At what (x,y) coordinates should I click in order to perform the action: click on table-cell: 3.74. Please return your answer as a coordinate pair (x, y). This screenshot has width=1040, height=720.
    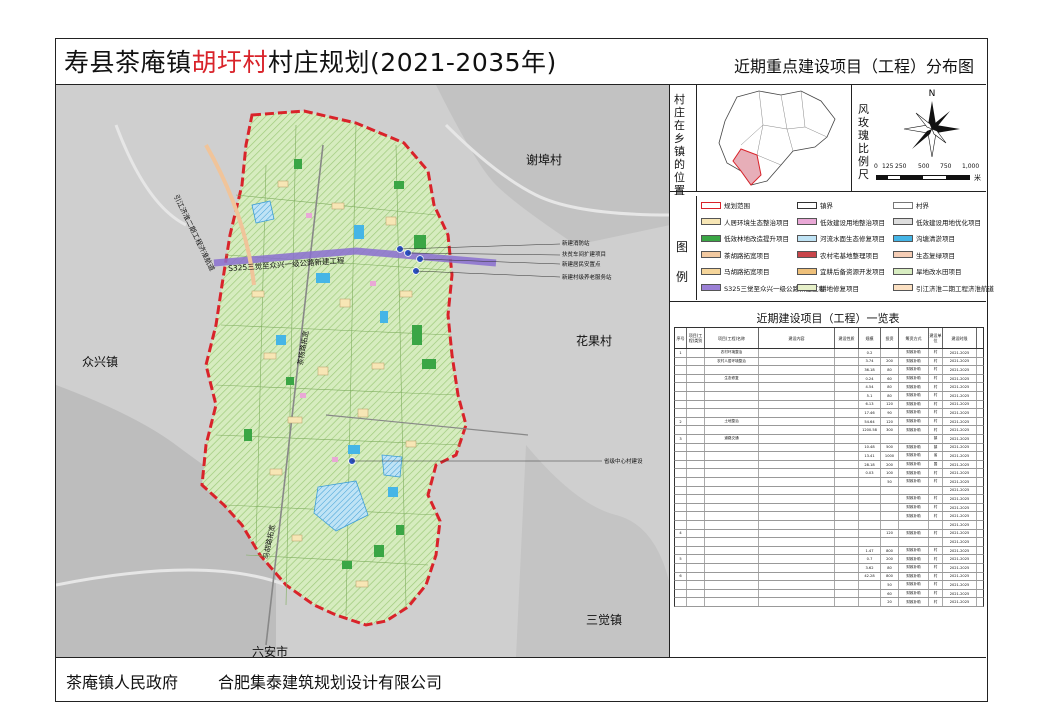
    Looking at the image, I should click on (870, 361).